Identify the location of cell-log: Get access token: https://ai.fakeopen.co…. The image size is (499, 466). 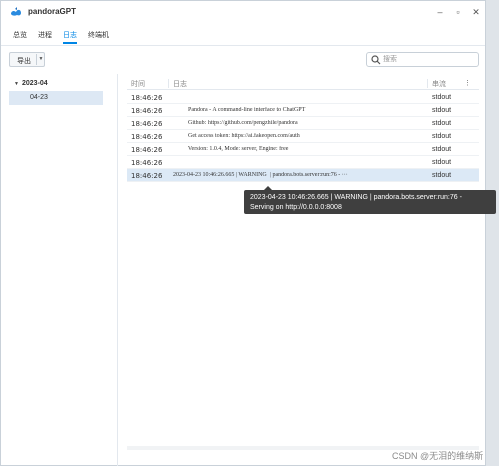
(236, 136).